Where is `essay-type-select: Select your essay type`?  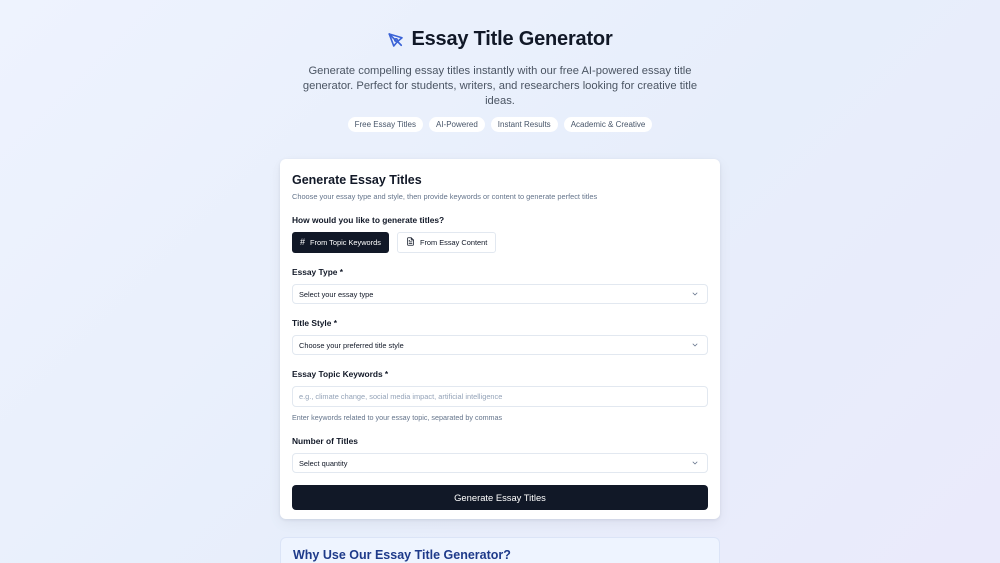 essay-type-select: Select your essay type is located at coordinates (500, 294).